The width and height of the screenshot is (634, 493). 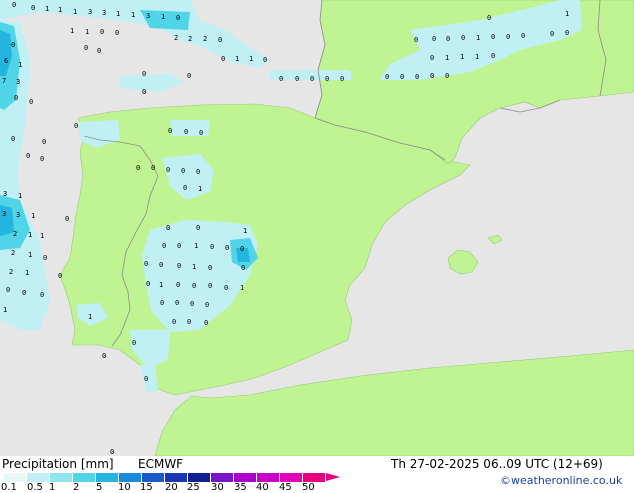 What do you see at coordinates (161, 265) in the screenshot?
I see `precip-value-78: 0` at bounding box center [161, 265].